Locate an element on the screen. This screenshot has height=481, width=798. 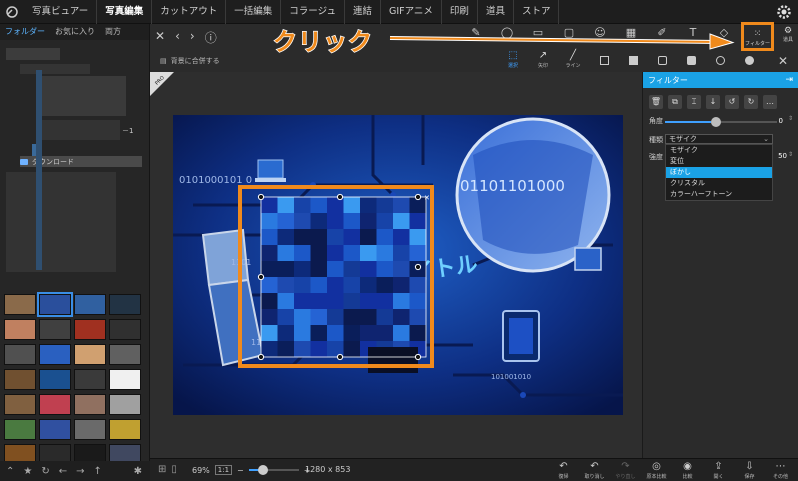
menu-item: 一括編集 is located at coordinates (254, 12).